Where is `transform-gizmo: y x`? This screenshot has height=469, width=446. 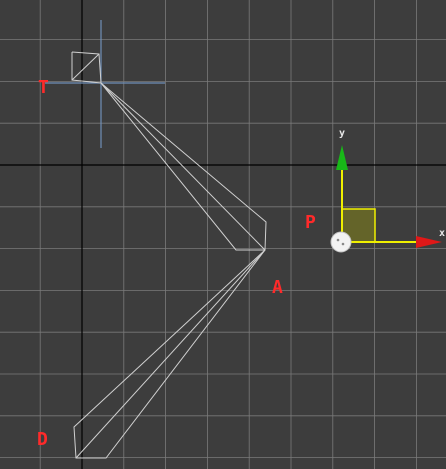 transform-gizmo: y x is located at coordinates (387, 190).